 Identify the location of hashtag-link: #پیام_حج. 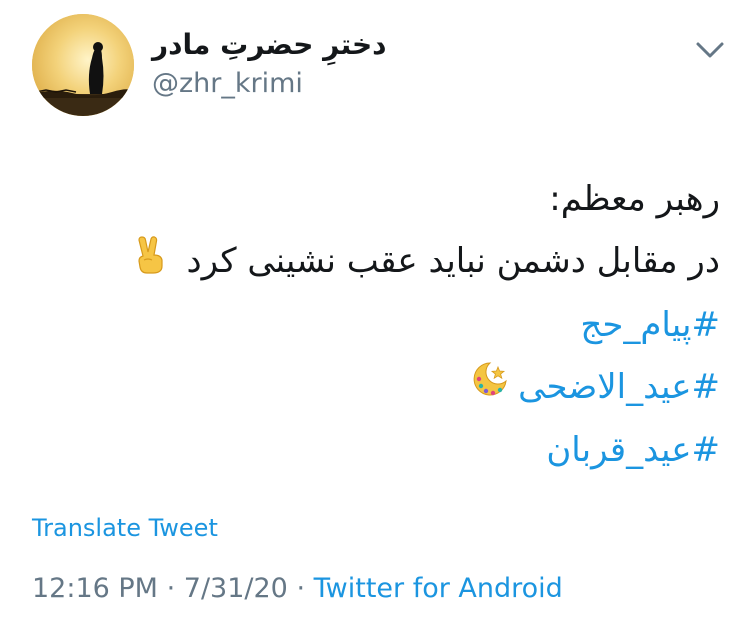
(375, 325).